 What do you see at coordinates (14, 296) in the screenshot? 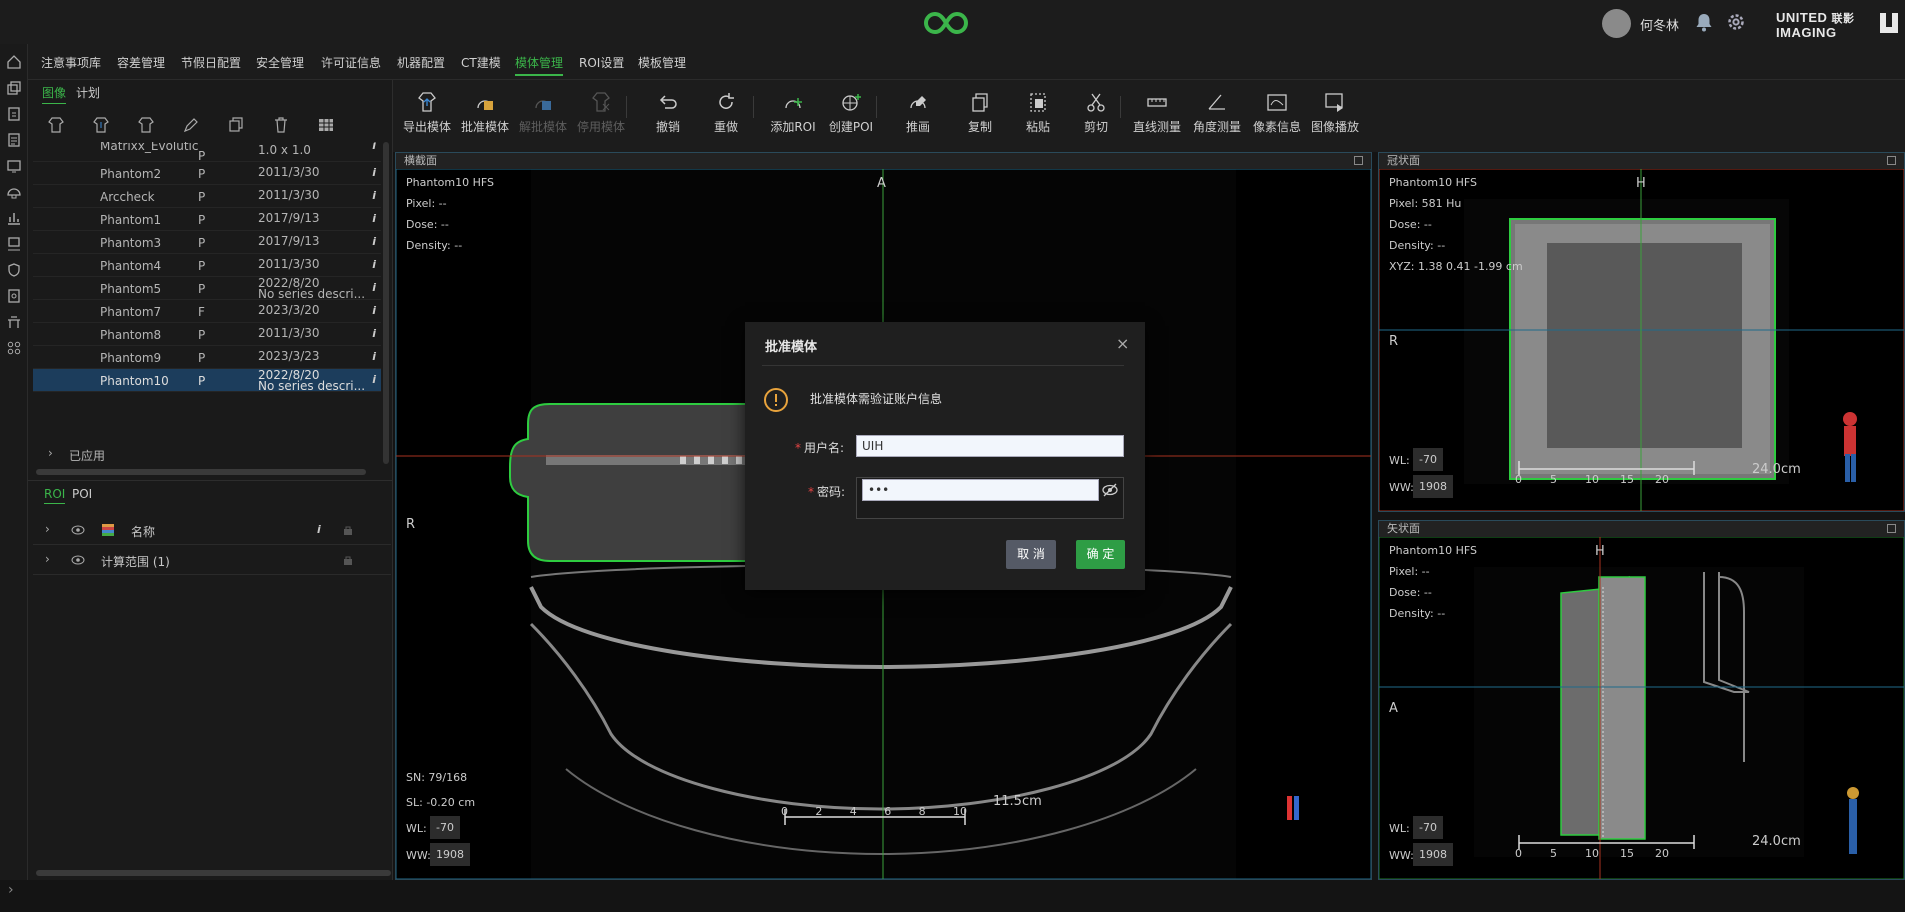
I see `report-icon` at bounding box center [14, 296].